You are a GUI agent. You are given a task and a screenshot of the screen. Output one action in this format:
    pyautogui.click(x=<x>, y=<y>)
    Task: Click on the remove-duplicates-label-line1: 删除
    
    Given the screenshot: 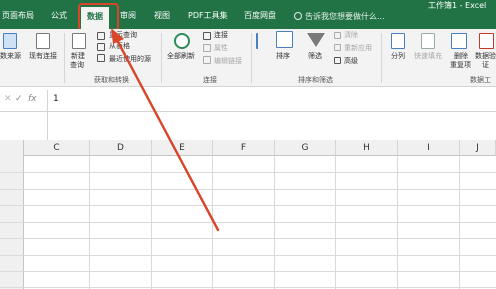 What is the action you would take?
    pyautogui.click(x=461, y=56)
    